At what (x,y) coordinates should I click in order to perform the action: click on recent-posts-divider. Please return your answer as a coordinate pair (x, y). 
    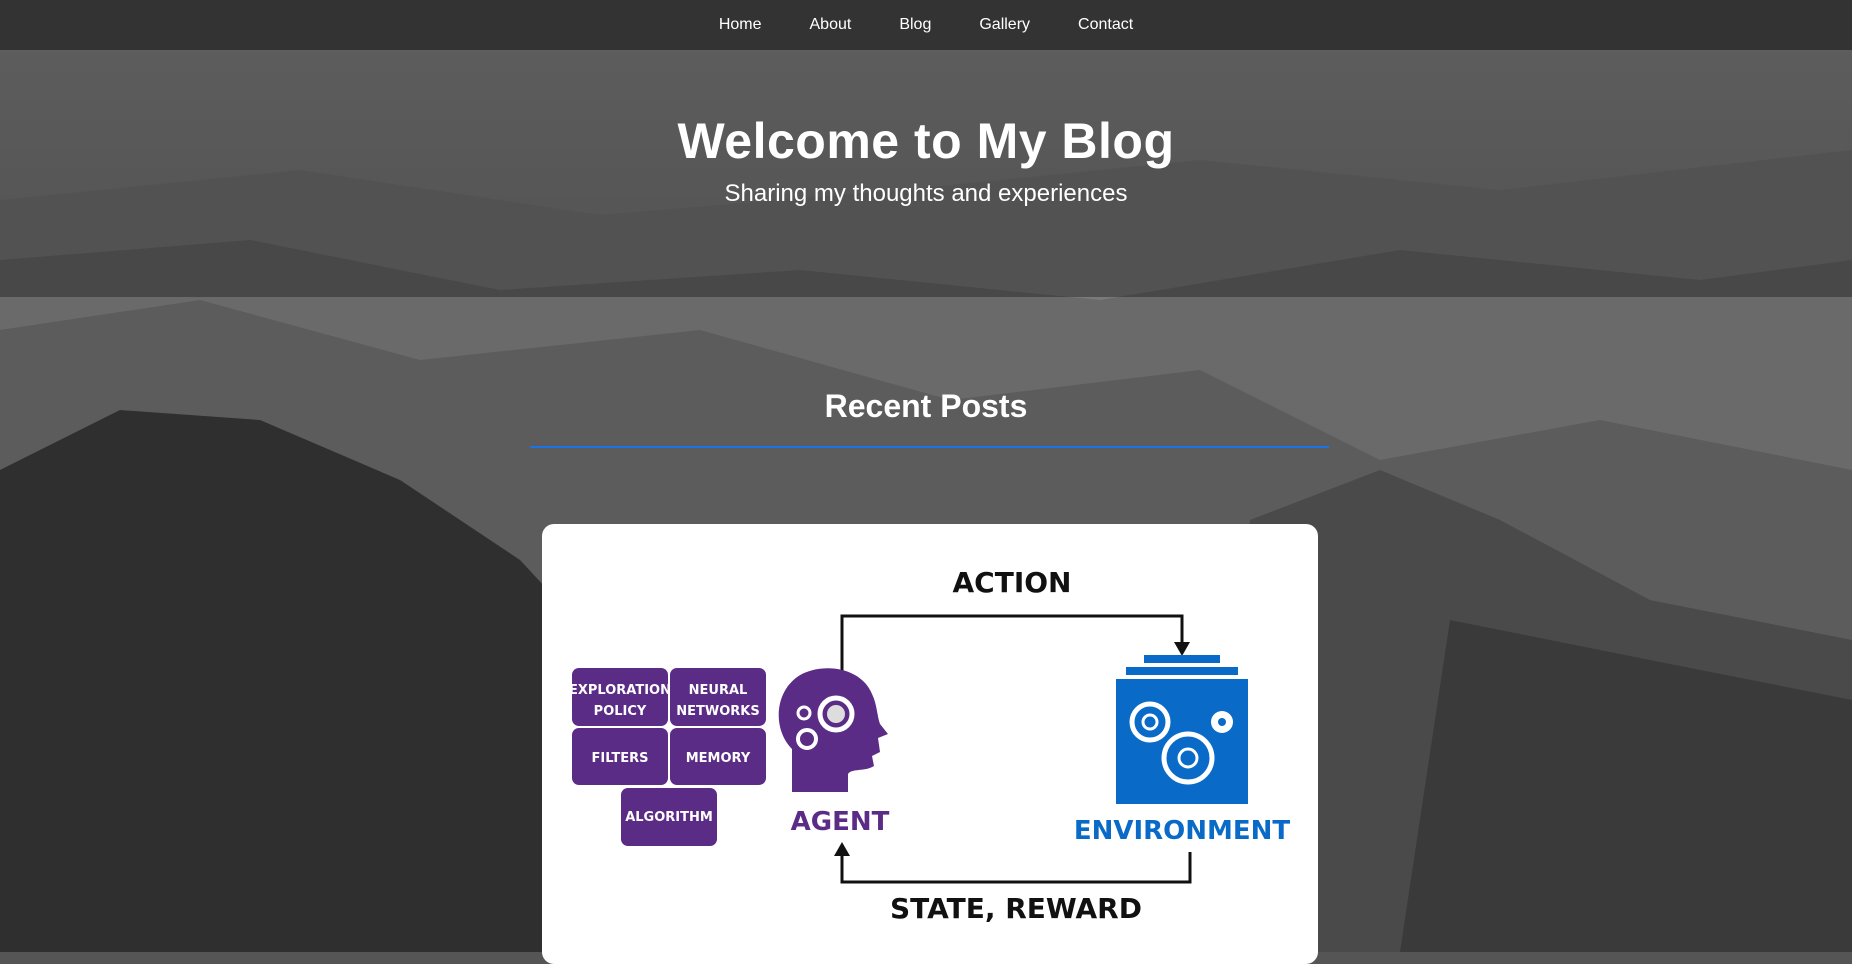
    Looking at the image, I should click on (929, 447).